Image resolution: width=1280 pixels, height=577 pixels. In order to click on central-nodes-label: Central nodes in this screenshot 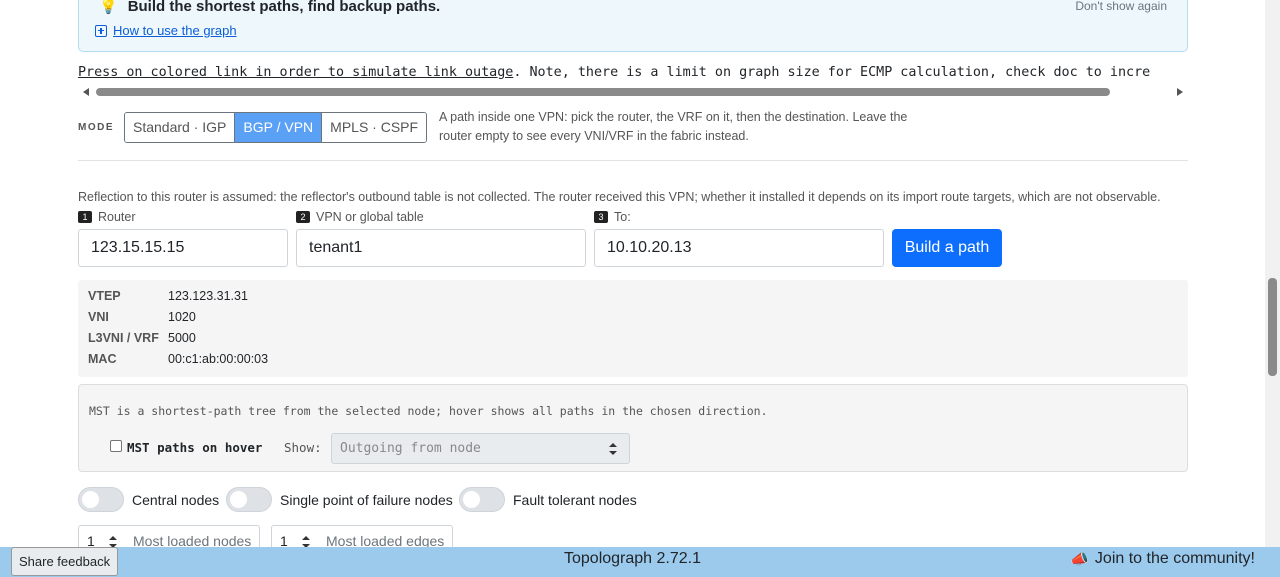, I will do `click(176, 499)`.